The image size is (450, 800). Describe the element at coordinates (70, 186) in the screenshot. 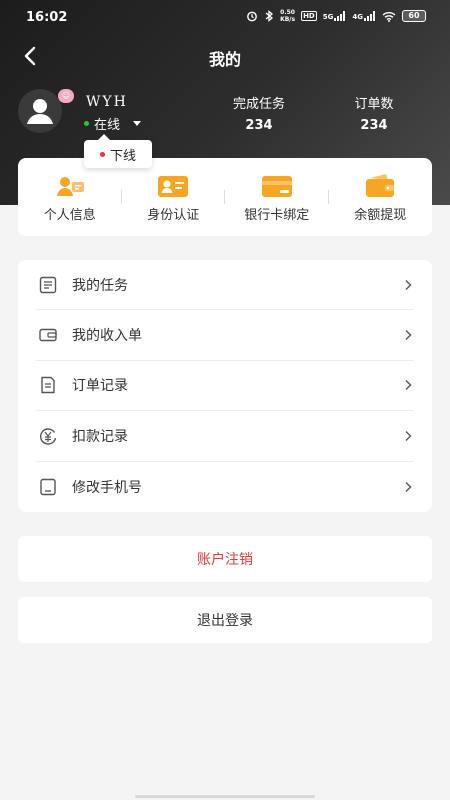

I see `id-card-icon` at that location.